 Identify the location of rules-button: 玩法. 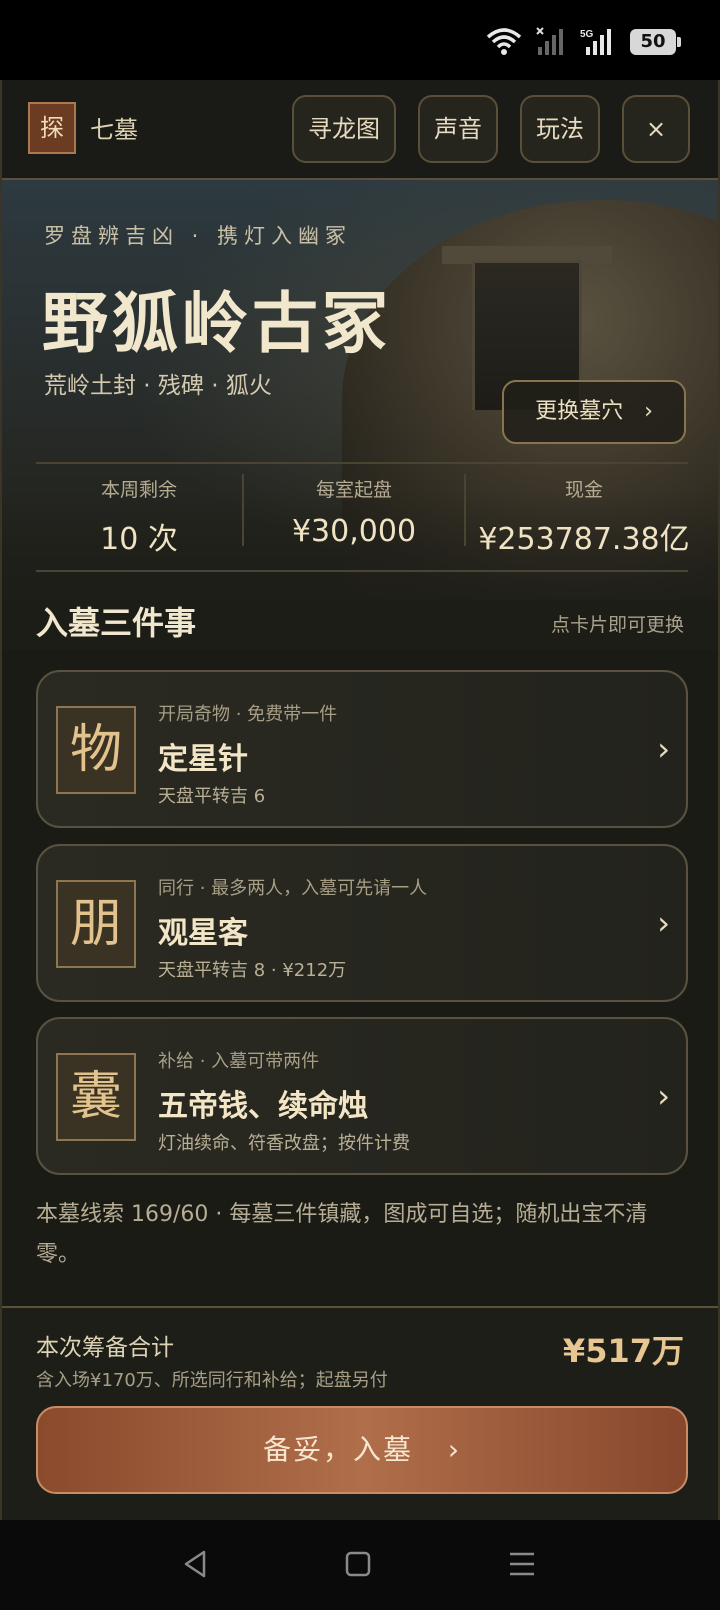
(560, 129).